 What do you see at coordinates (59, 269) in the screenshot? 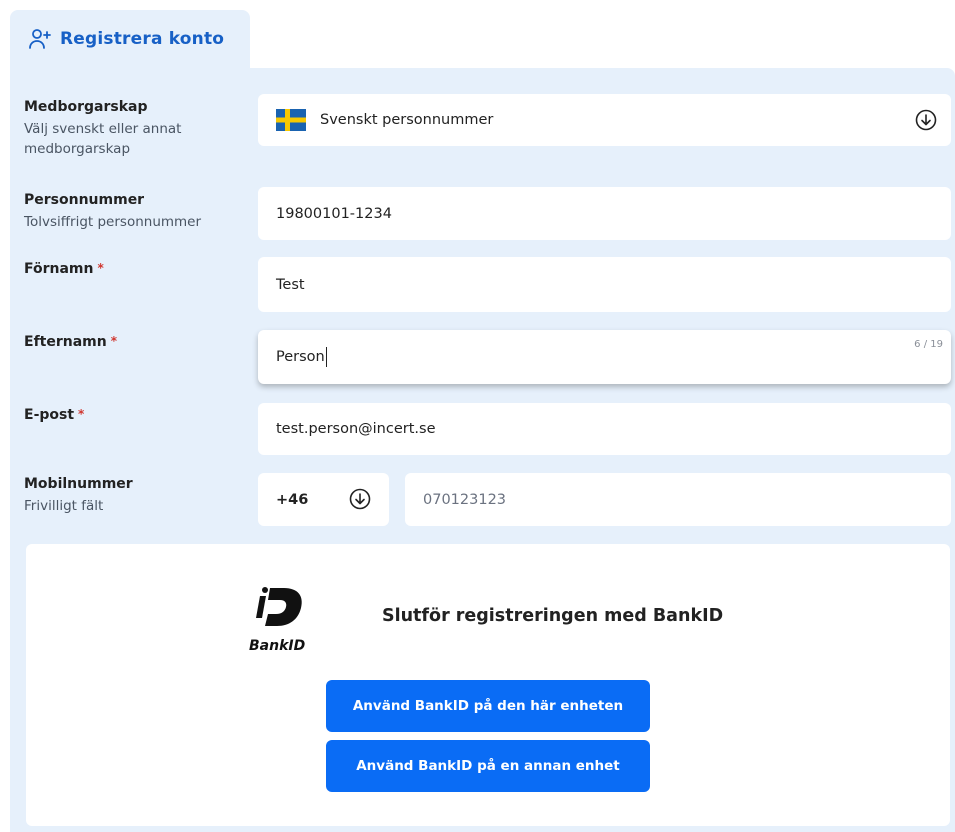
I see `fornamn-label: Förnamn` at bounding box center [59, 269].